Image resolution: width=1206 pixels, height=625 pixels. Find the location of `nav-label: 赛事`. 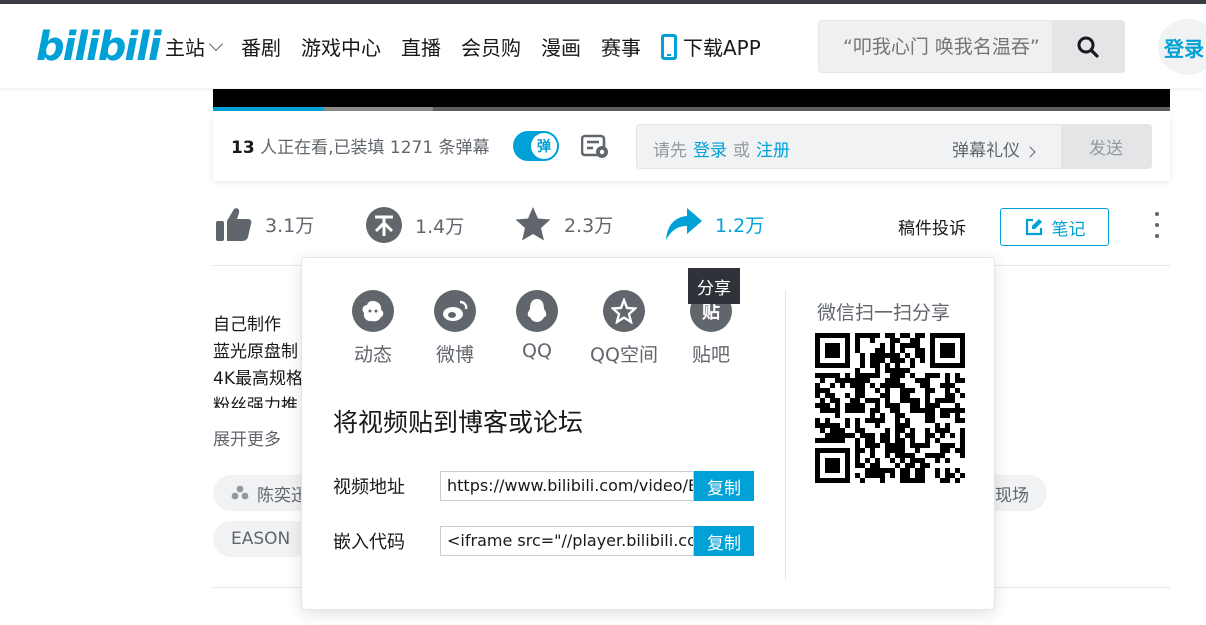

nav-label: 赛事 is located at coordinates (621, 48).